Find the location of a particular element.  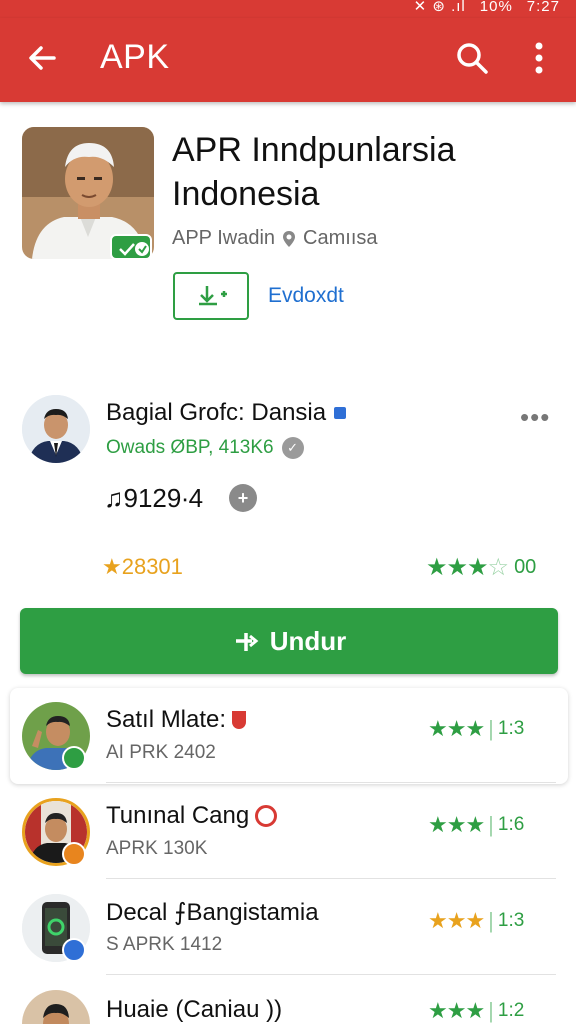

list-item-subtitle: AI PRK 2402 is located at coordinates (161, 752).